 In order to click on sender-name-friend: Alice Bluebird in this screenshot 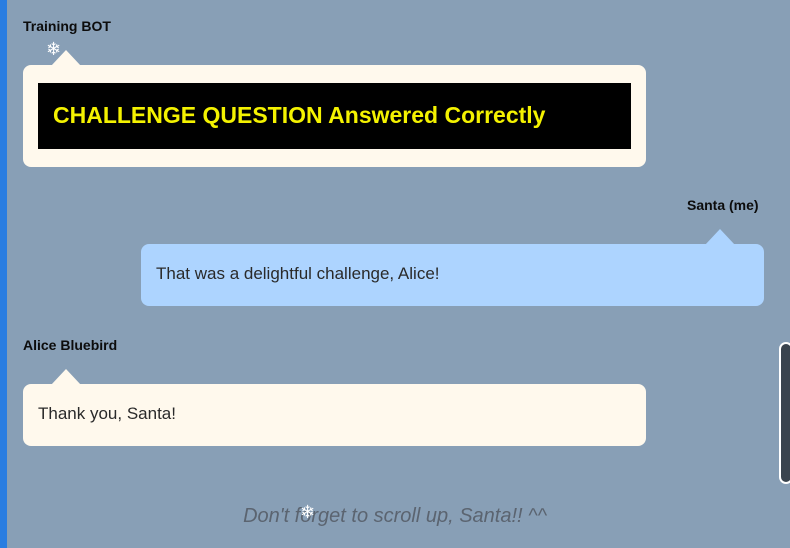, I will do `click(70, 345)`.